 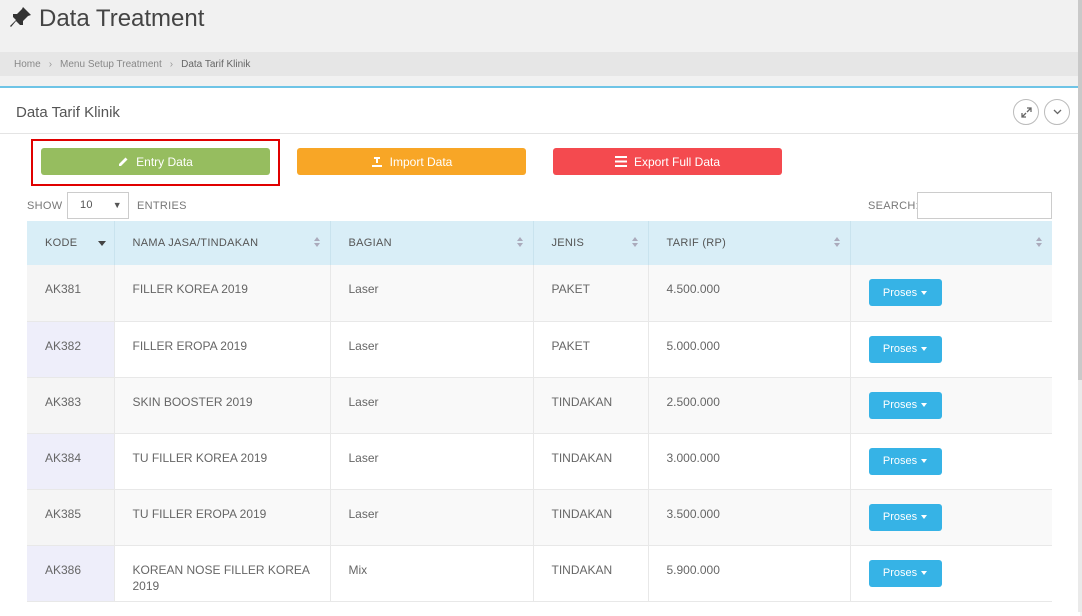 I want to click on cell-tarif: 5.000.000, so click(x=749, y=349).